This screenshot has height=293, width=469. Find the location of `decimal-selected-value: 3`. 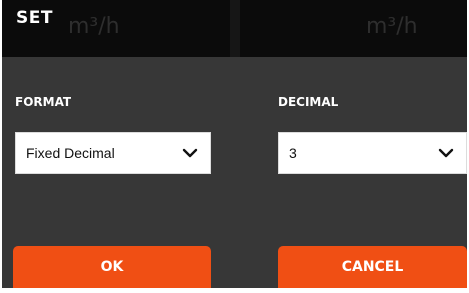

decimal-selected-value: 3 is located at coordinates (293, 153).